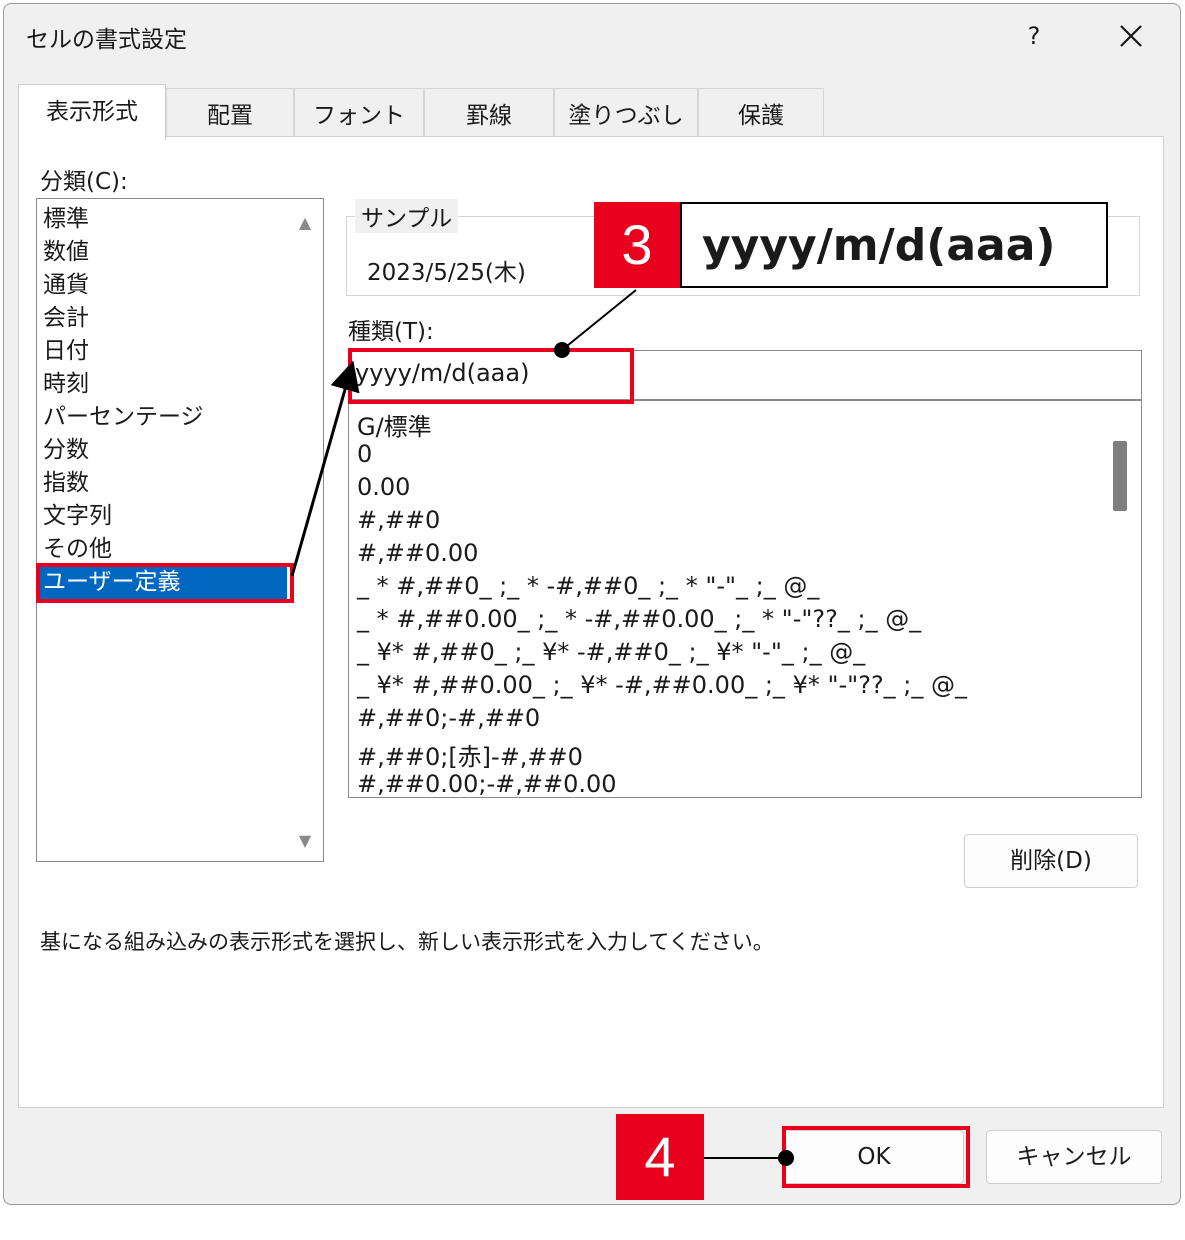 The width and height of the screenshot is (1185, 1240). What do you see at coordinates (786, 1158) in the screenshot?
I see `step-4-leader-dot` at bounding box center [786, 1158].